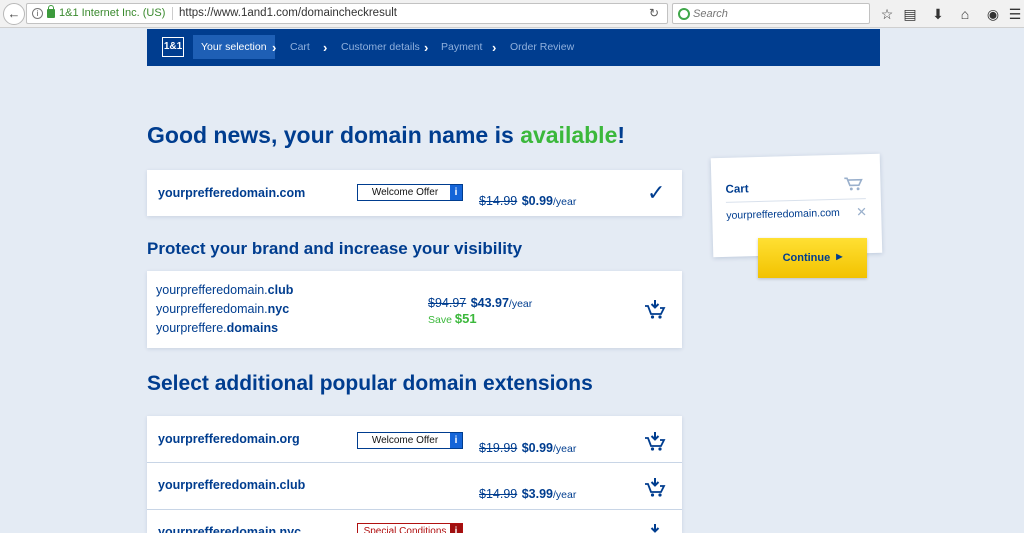 The image size is (1024, 533). I want to click on continue-label: Continue, so click(806, 258).